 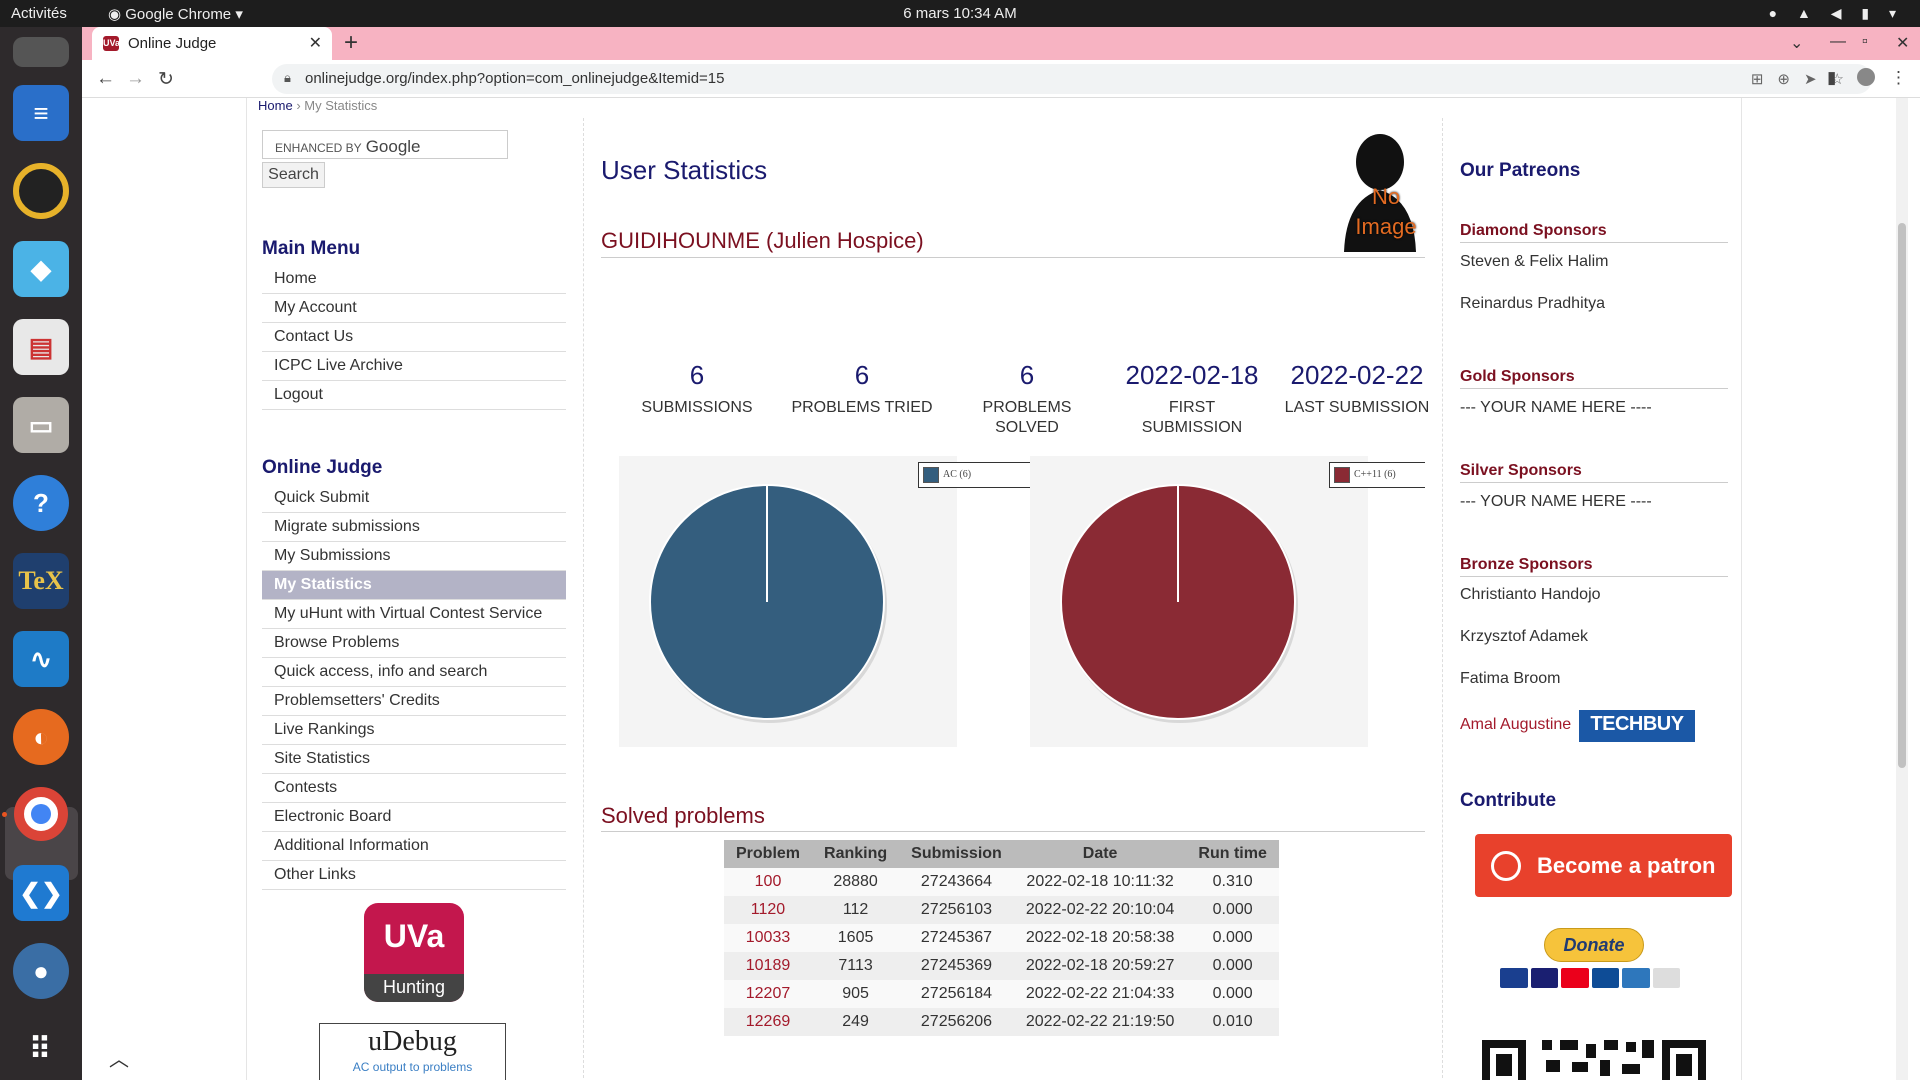 I want to click on problem-link: 10189, so click(x=768, y=966).